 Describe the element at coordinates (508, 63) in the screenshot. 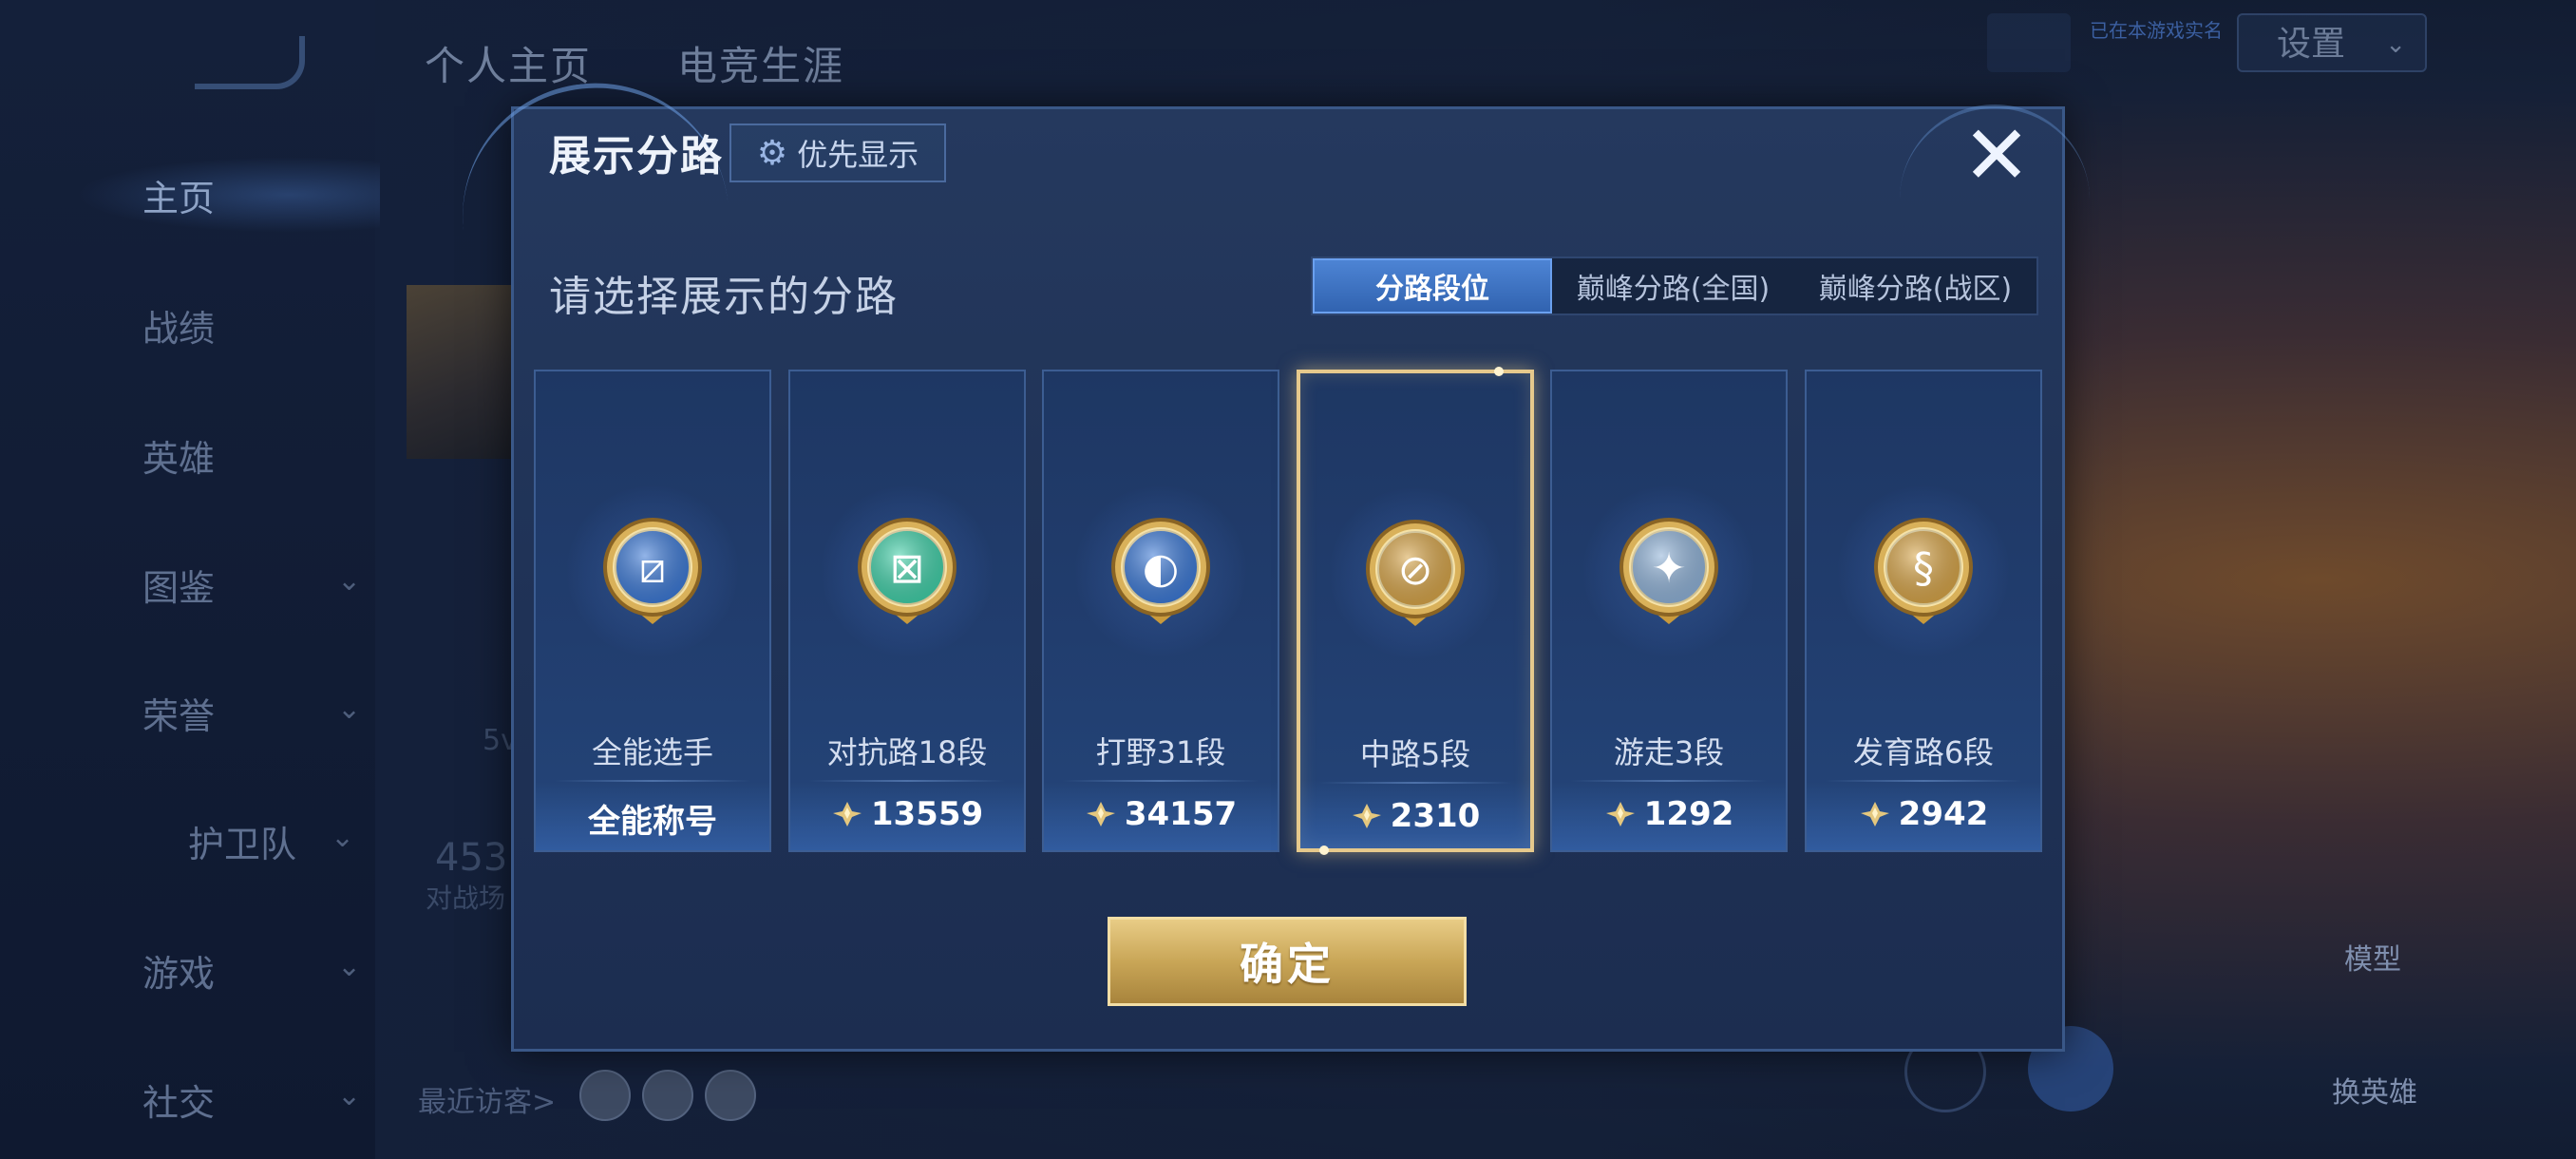

I see `tab-profile: 个人主页` at that location.